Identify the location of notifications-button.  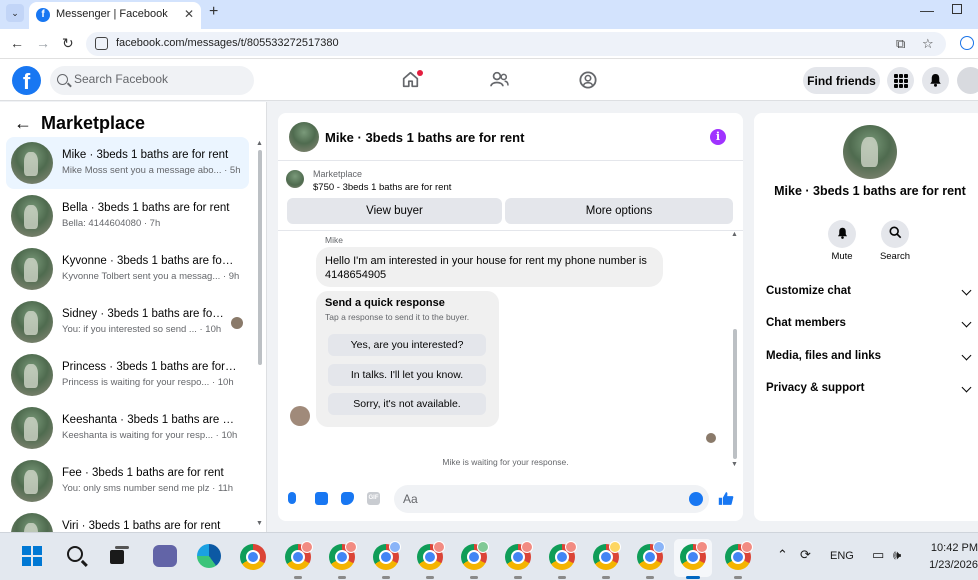
(935, 80).